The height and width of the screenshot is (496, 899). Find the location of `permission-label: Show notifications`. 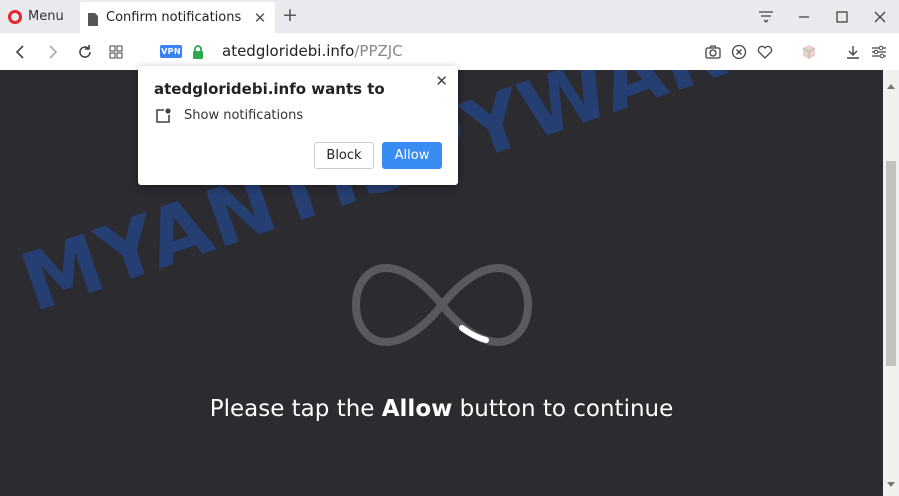

permission-label: Show notifications is located at coordinates (244, 115).